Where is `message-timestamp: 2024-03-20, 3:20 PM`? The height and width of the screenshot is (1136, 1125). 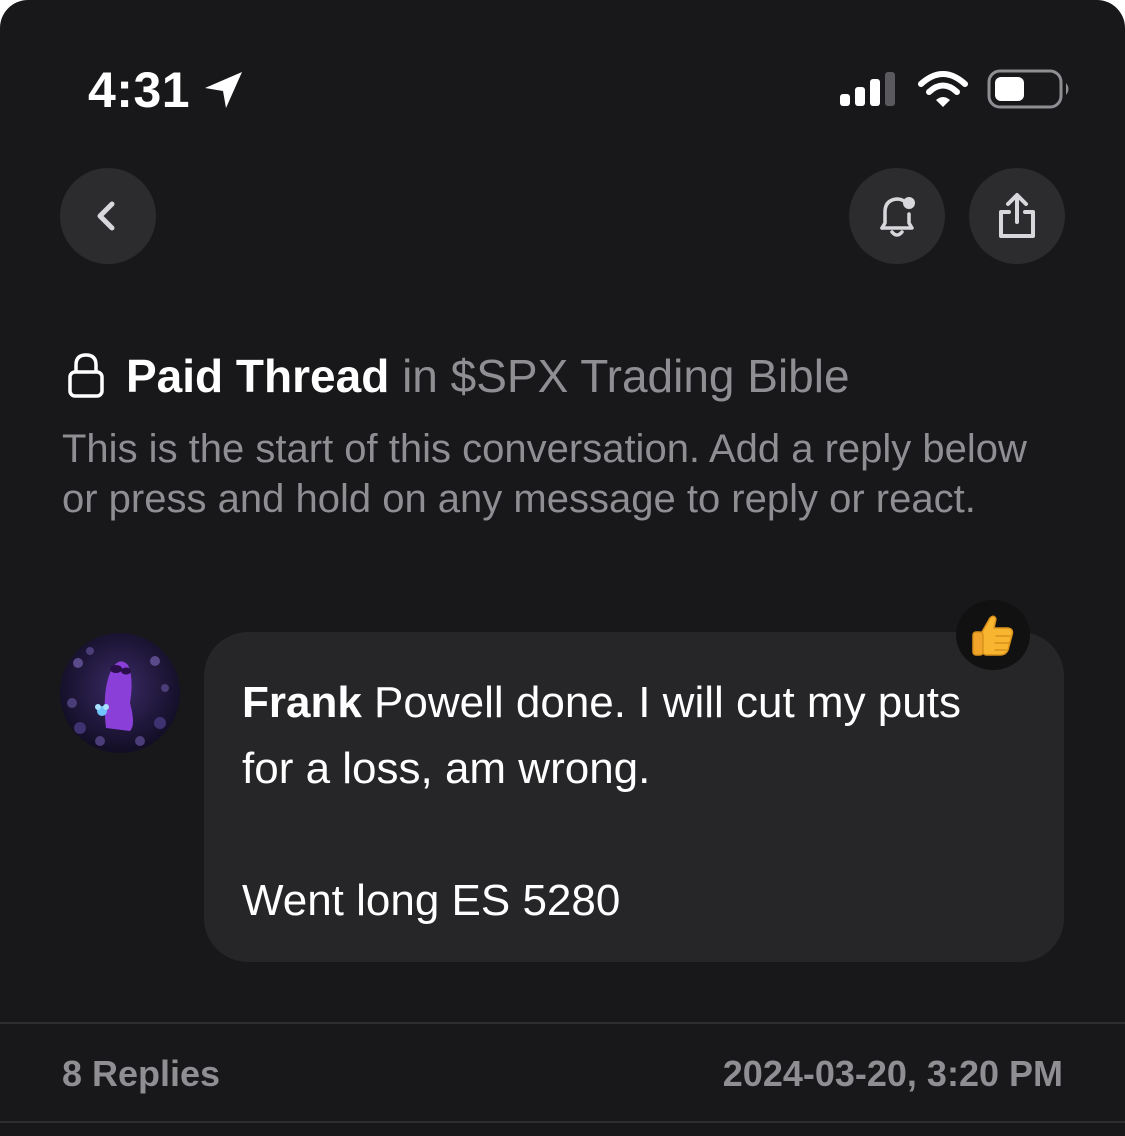
message-timestamp: 2024-03-20, 3:20 PM is located at coordinates (892, 1073).